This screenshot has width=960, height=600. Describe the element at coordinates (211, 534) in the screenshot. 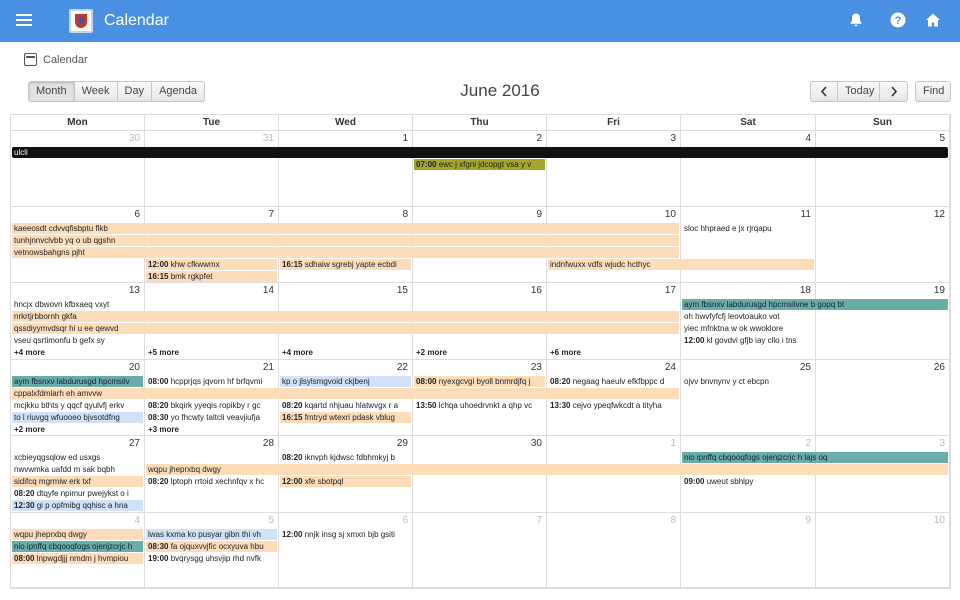

I see `calendar-event: lwas kxma ko pusyar gibn thi vh` at that location.